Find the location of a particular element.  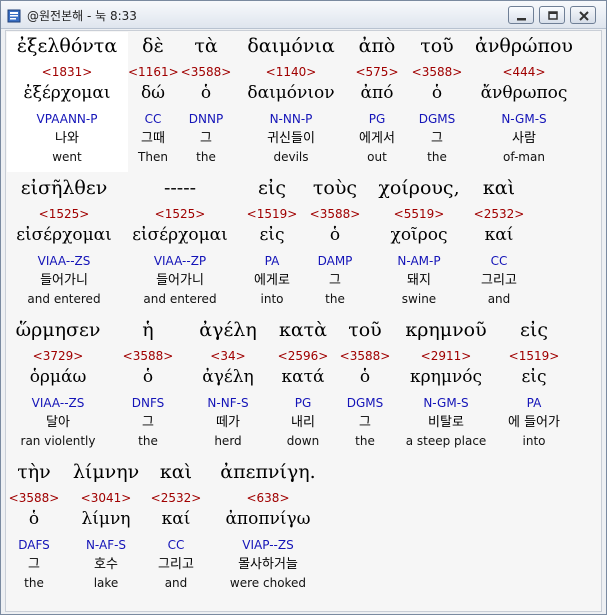

greek-word: δαιμόνια is located at coordinates (291, 46).